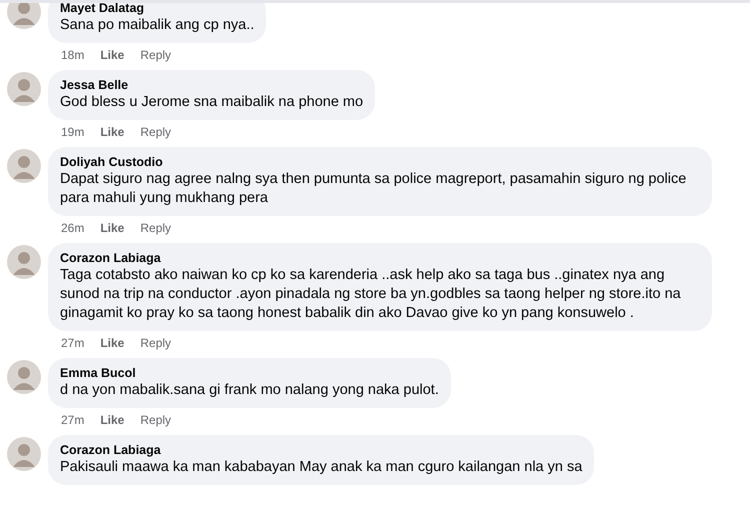  Describe the element at coordinates (72, 228) in the screenshot. I see `timestamp: 26m` at that location.